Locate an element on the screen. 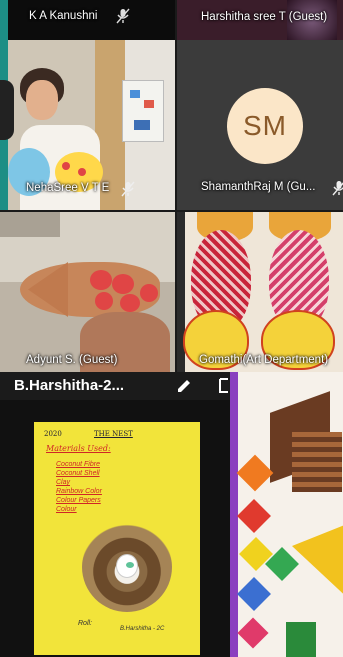  signature: B.Harshitha - 2C is located at coordinates (142, 629).